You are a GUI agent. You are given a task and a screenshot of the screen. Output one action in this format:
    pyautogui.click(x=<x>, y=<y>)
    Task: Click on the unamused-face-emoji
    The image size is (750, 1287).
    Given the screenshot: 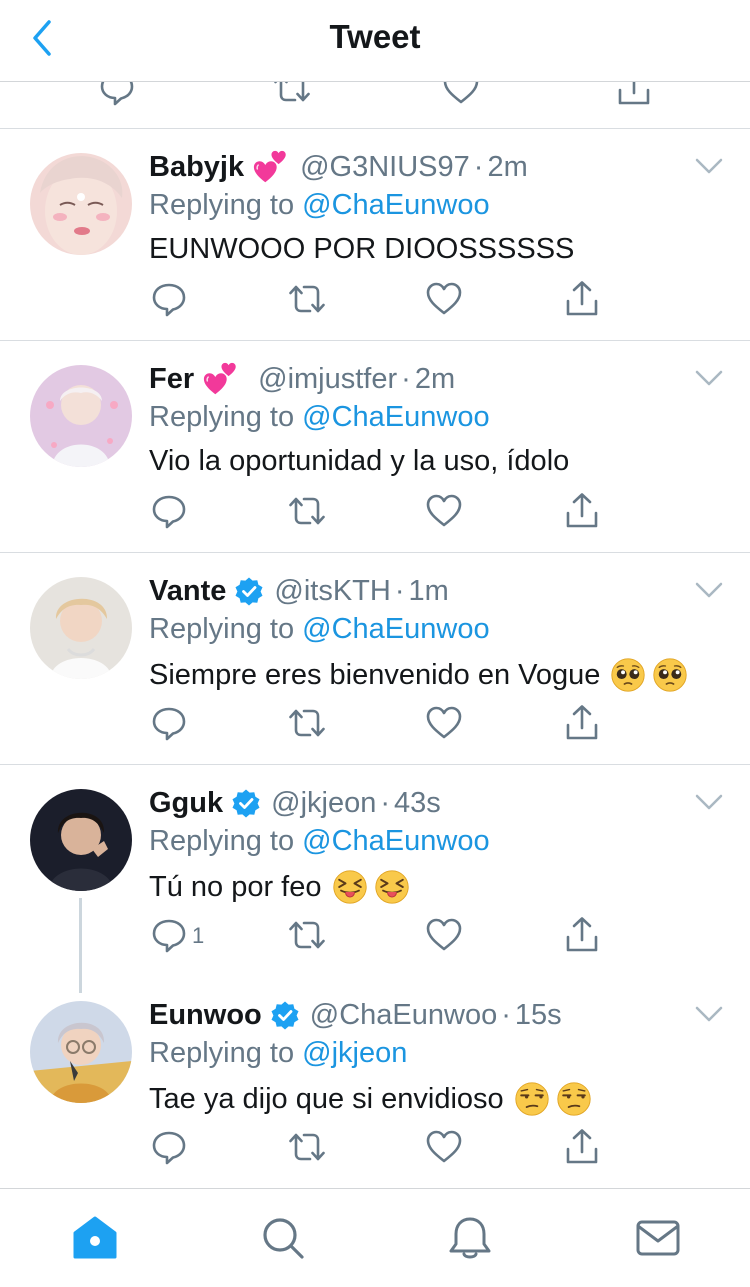 What is the action you would take?
    pyautogui.click(x=532, y=1099)
    